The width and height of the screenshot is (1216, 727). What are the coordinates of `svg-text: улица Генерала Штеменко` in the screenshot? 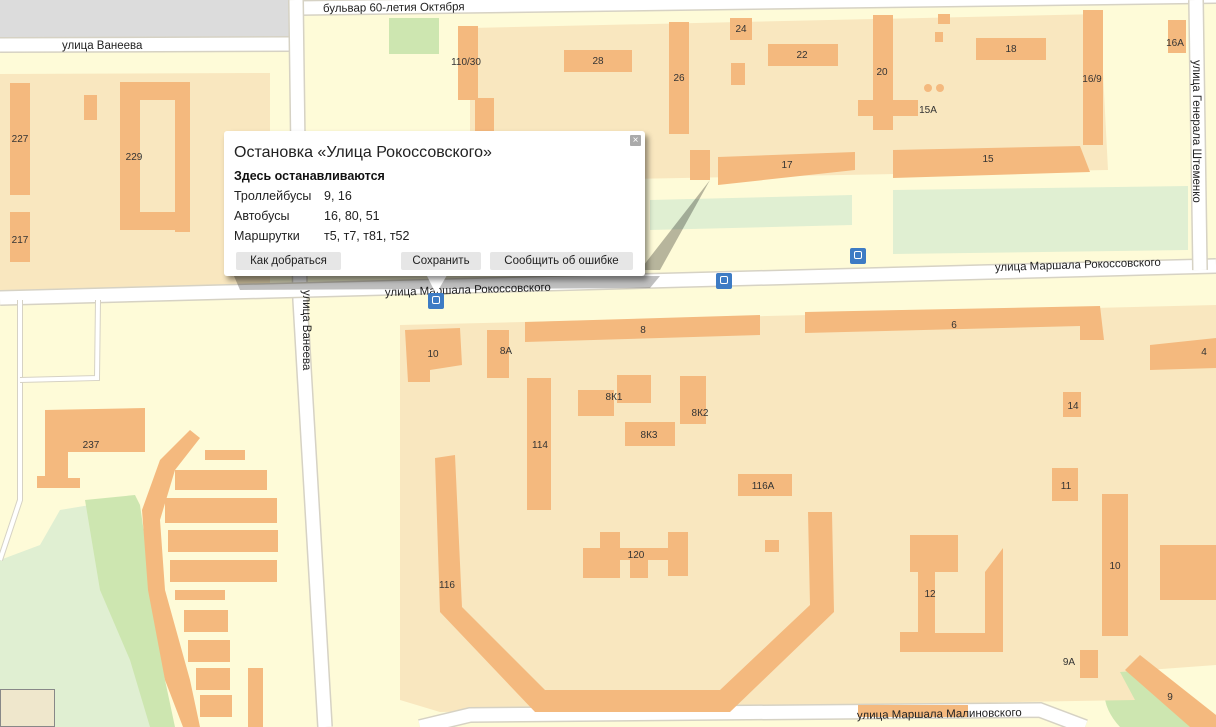 It's located at (1196, 131).